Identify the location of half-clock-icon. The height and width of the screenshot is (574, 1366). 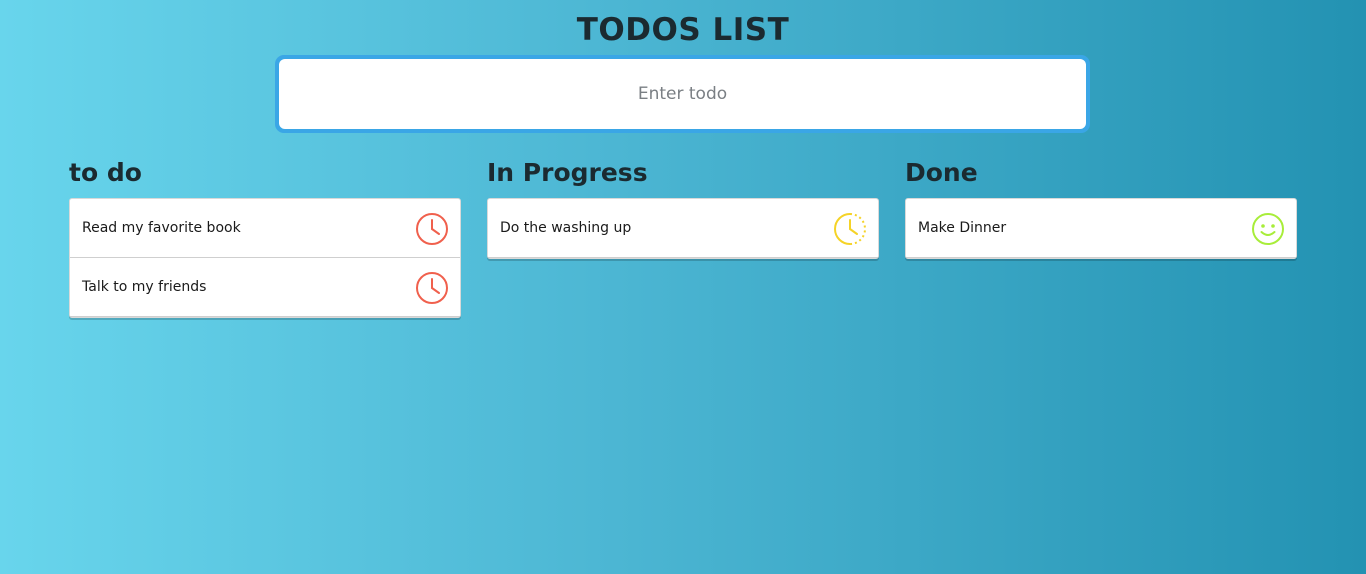
(850, 229).